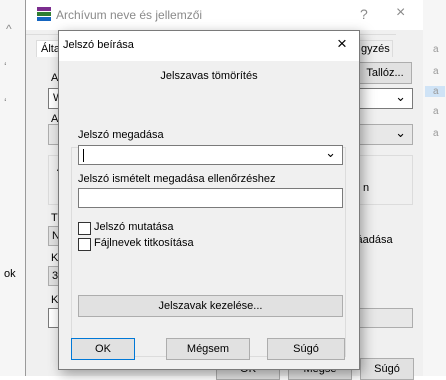 This screenshot has width=446, height=380. What do you see at coordinates (366, 188) in the screenshot?
I see `format-group-text: n` at bounding box center [366, 188].